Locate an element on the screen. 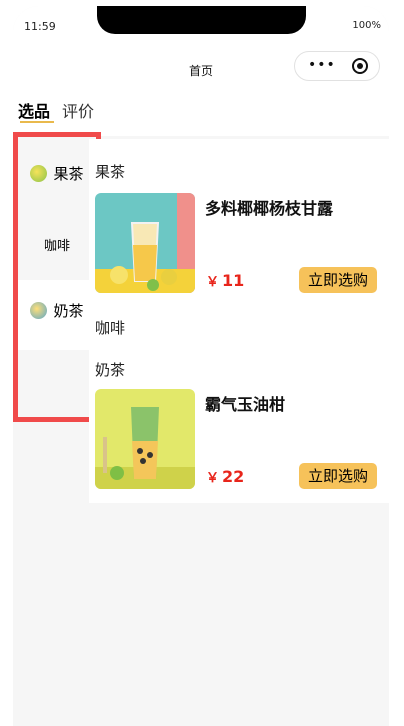 The image size is (404, 726). product-card: 霸气玉油柑 ￥ 22 立即选购 is located at coordinates (236, 440).